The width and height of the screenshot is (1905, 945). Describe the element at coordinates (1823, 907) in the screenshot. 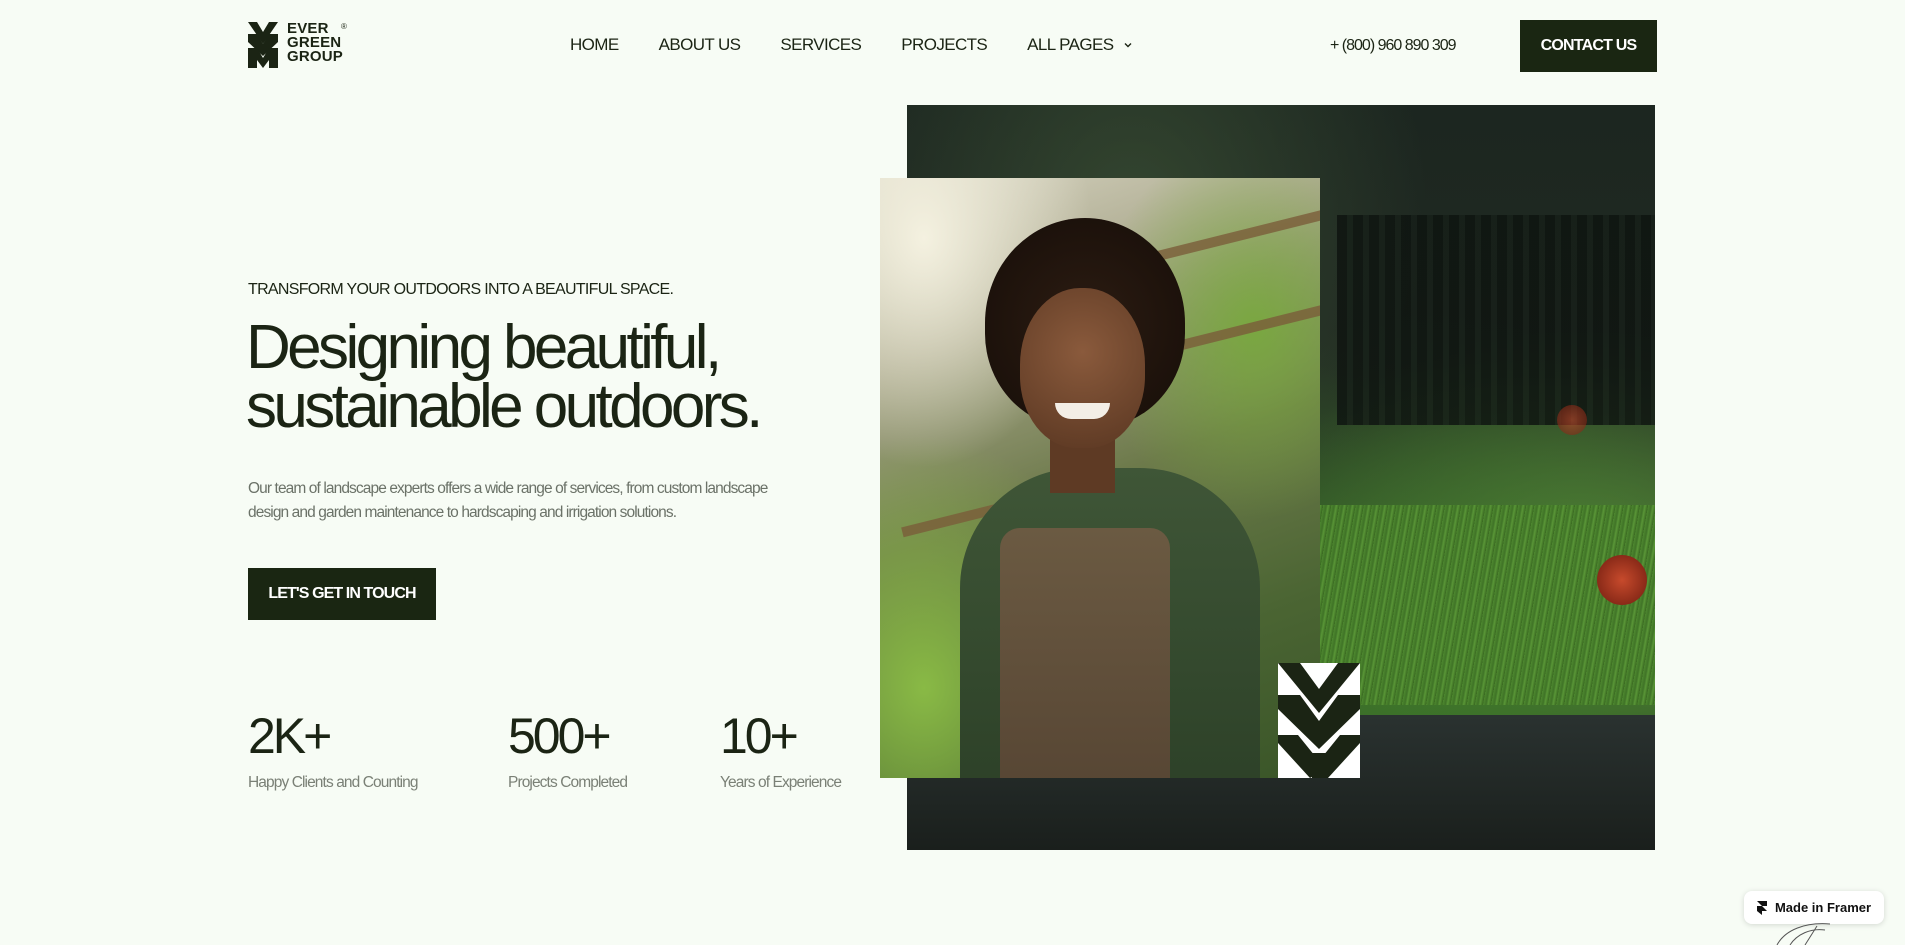

I see `made-in-framer-label: Made in Framer` at that location.